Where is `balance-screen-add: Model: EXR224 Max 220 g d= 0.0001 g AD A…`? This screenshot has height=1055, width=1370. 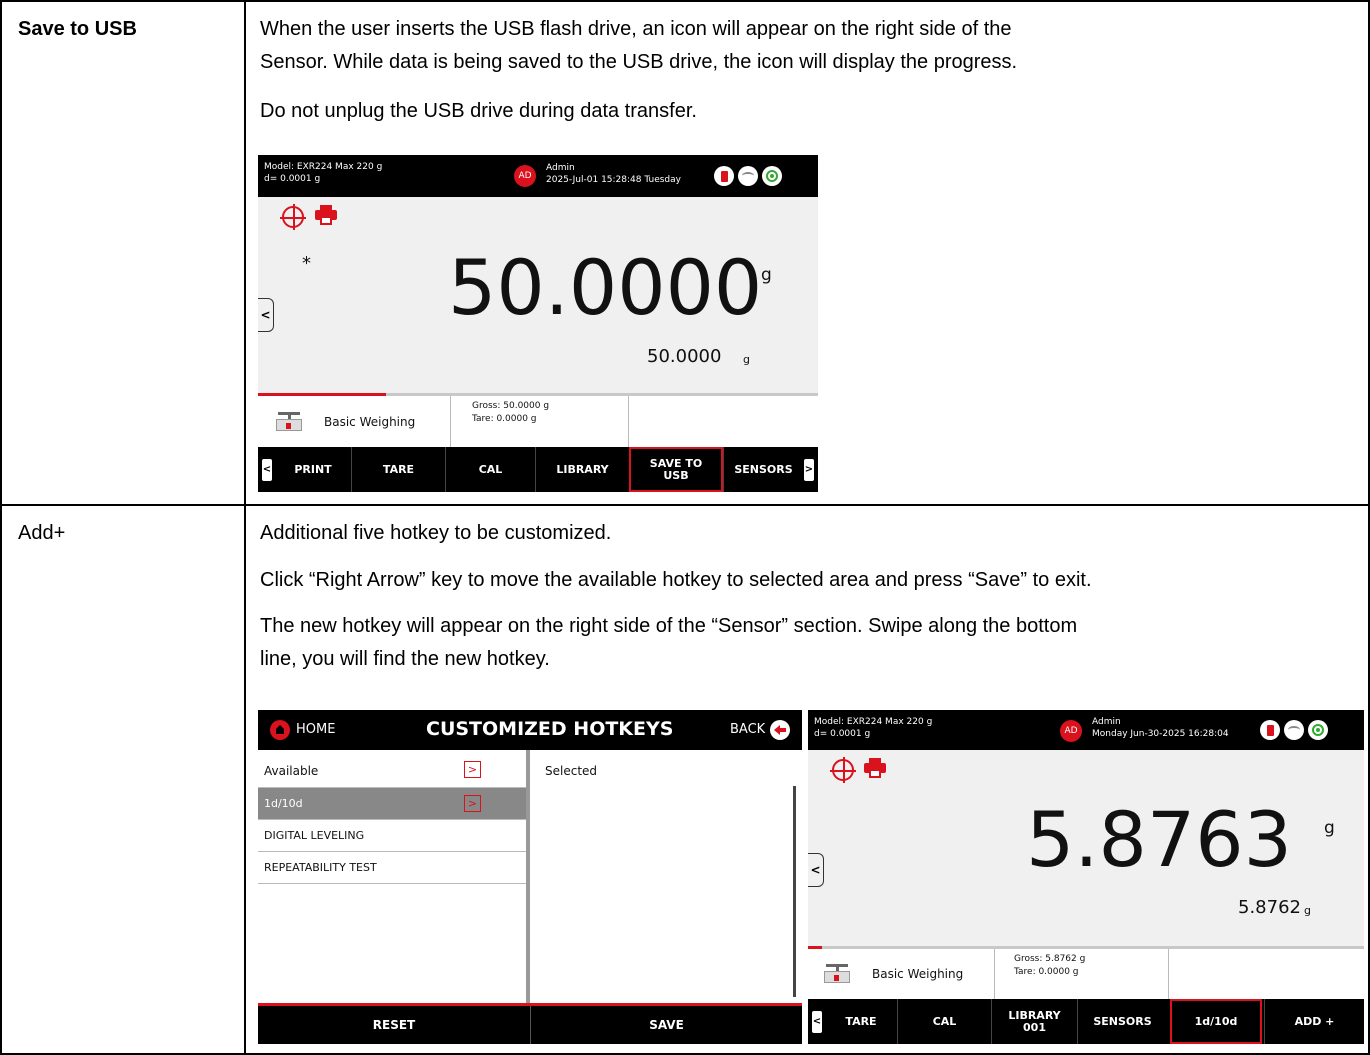
balance-screen-add: Model: EXR224 Max 220 g d= 0.0001 g AD A… is located at coordinates (1086, 877).